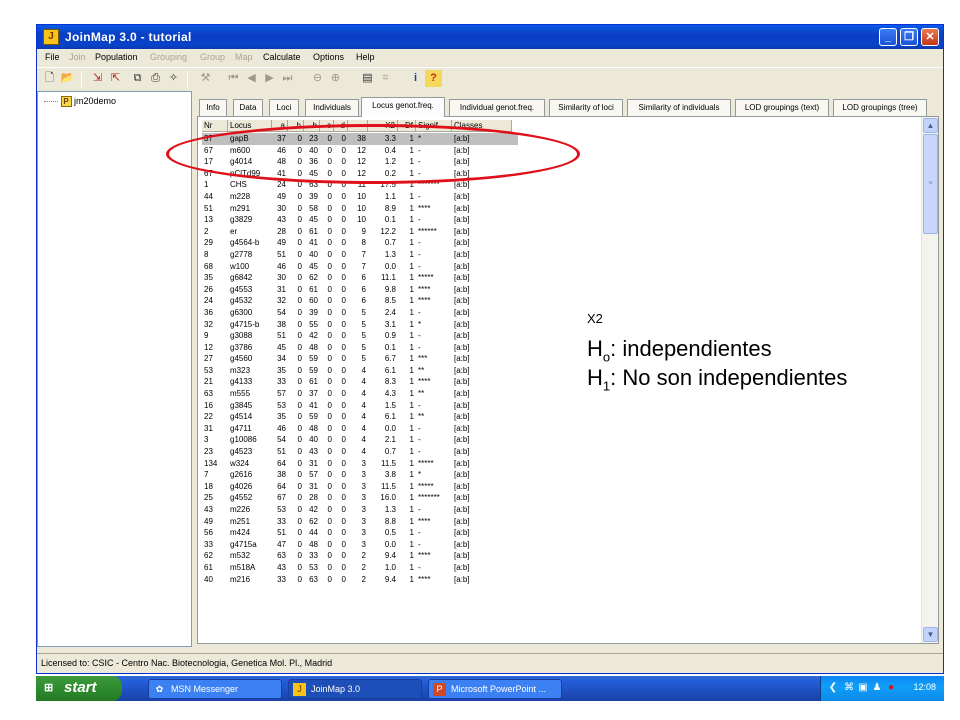 The height and width of the screenshot is (720, 960). What do you see at coordinates (116, 57) in the screenshot?
I see `menu-population: Population` at bounding box center [116, 57].